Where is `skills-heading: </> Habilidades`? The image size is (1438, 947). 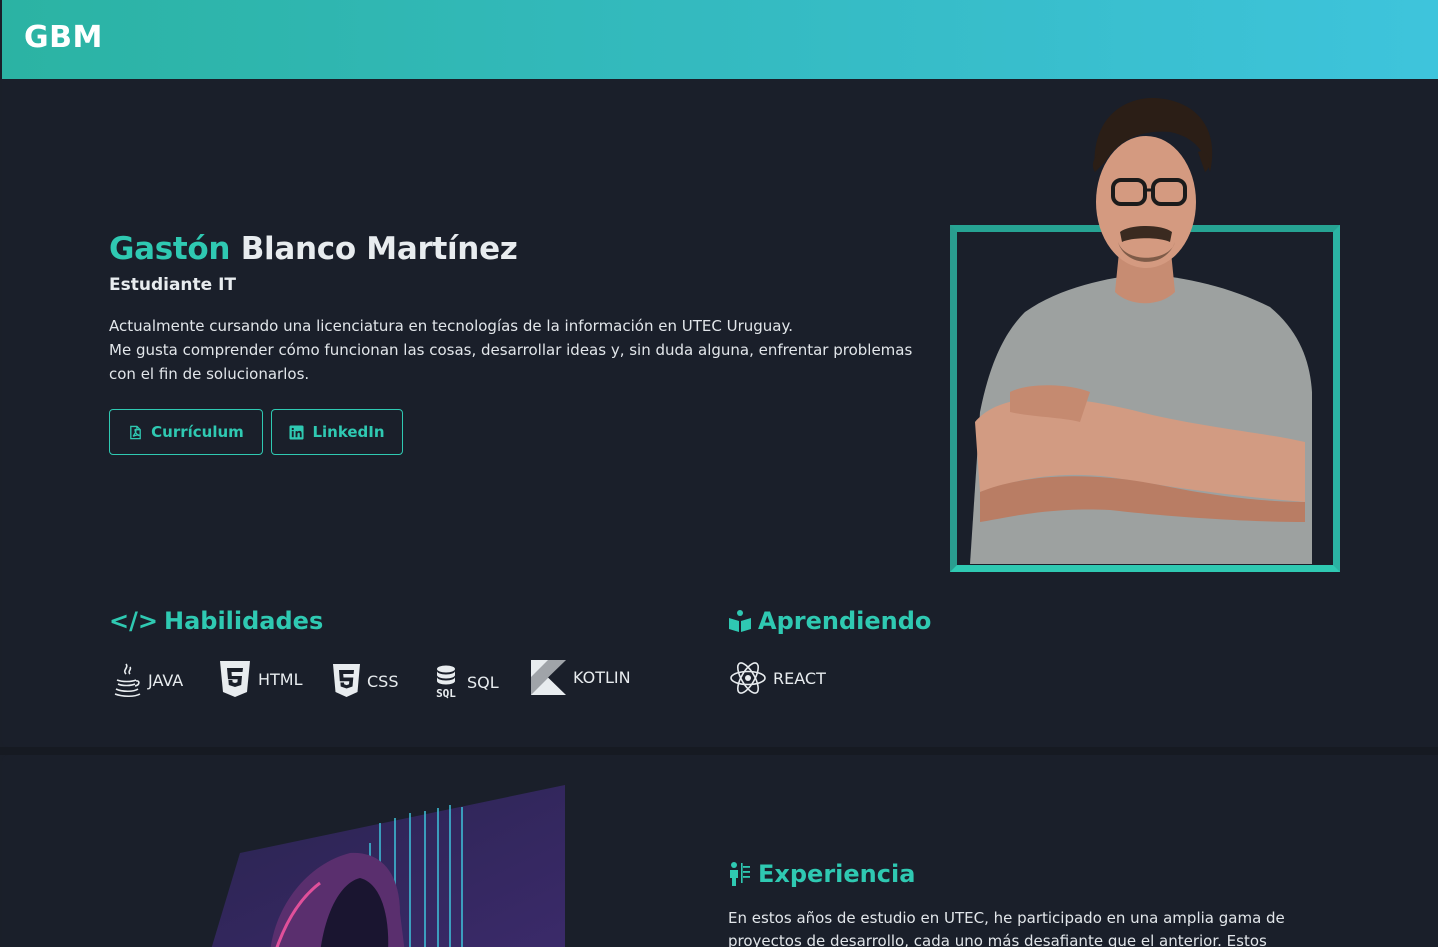
skills-heading: </> Habilidades is located at coordinates (216, 621).